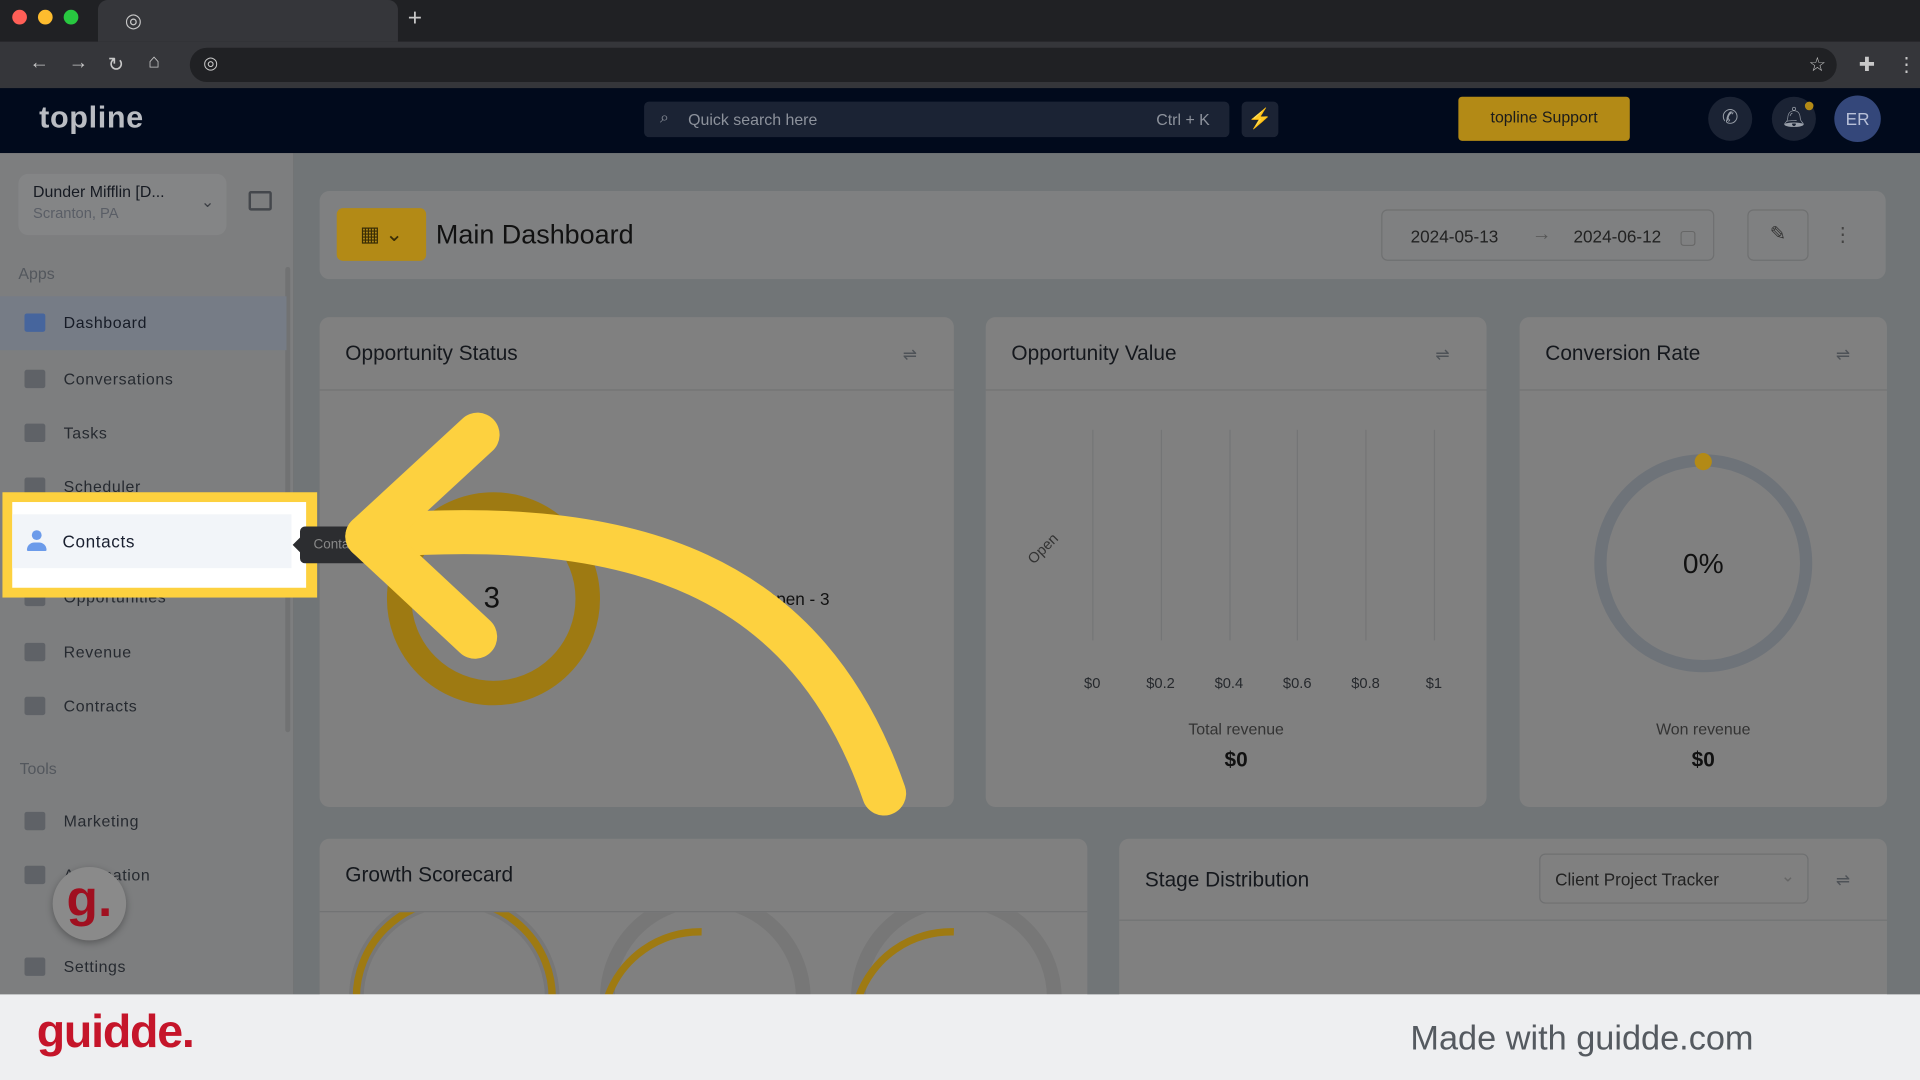  Describe the element at coordinates (115, 1032) in the screenshot. I see `guidde-logo: guidde.` at that location.